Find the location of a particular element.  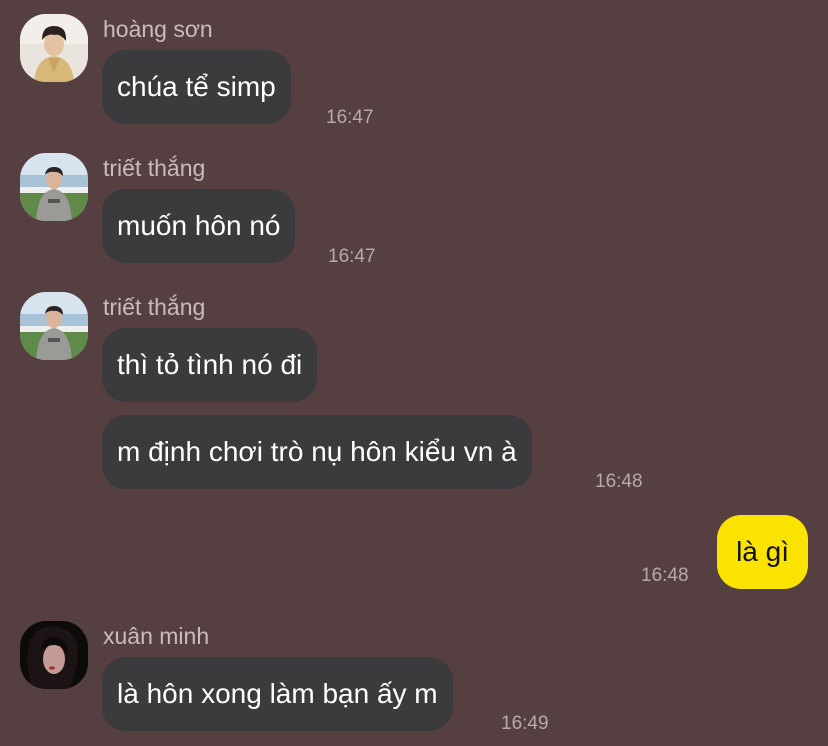

message-bubble: m định chơi trò nụ hôn kiểu vn à is located at coordinates (317, 452).